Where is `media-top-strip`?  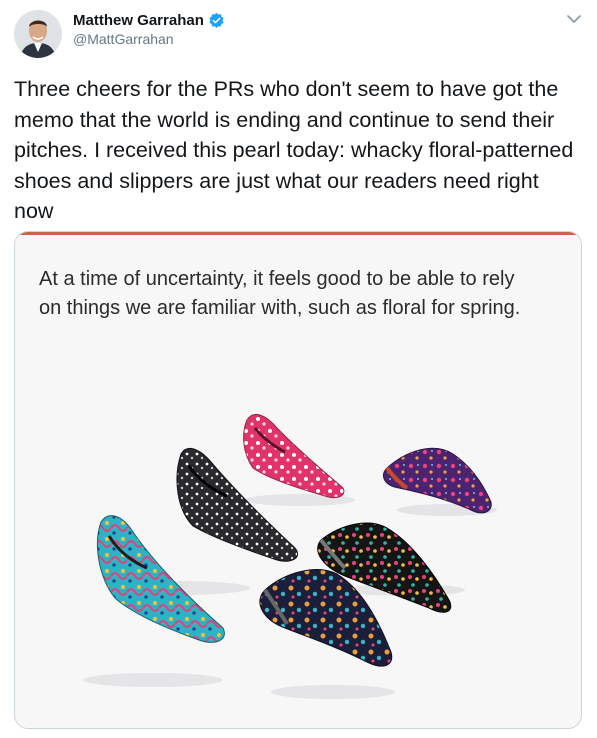 media-top-strip is located at coordinates (298, 233).